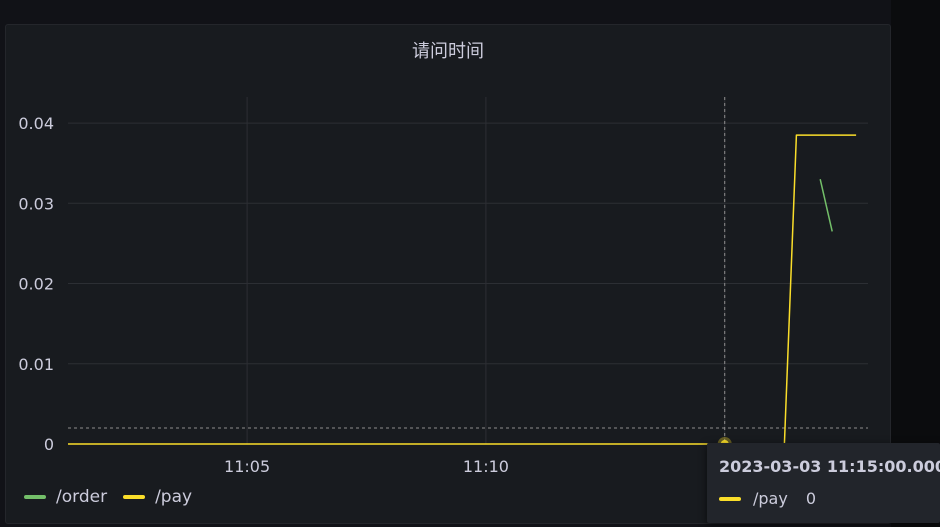 Image resolution: width=940 pixels, height=527 pixels. Describe the element at coordinates (826, 205) in the screenshot. I see `series-line-order` at that location.